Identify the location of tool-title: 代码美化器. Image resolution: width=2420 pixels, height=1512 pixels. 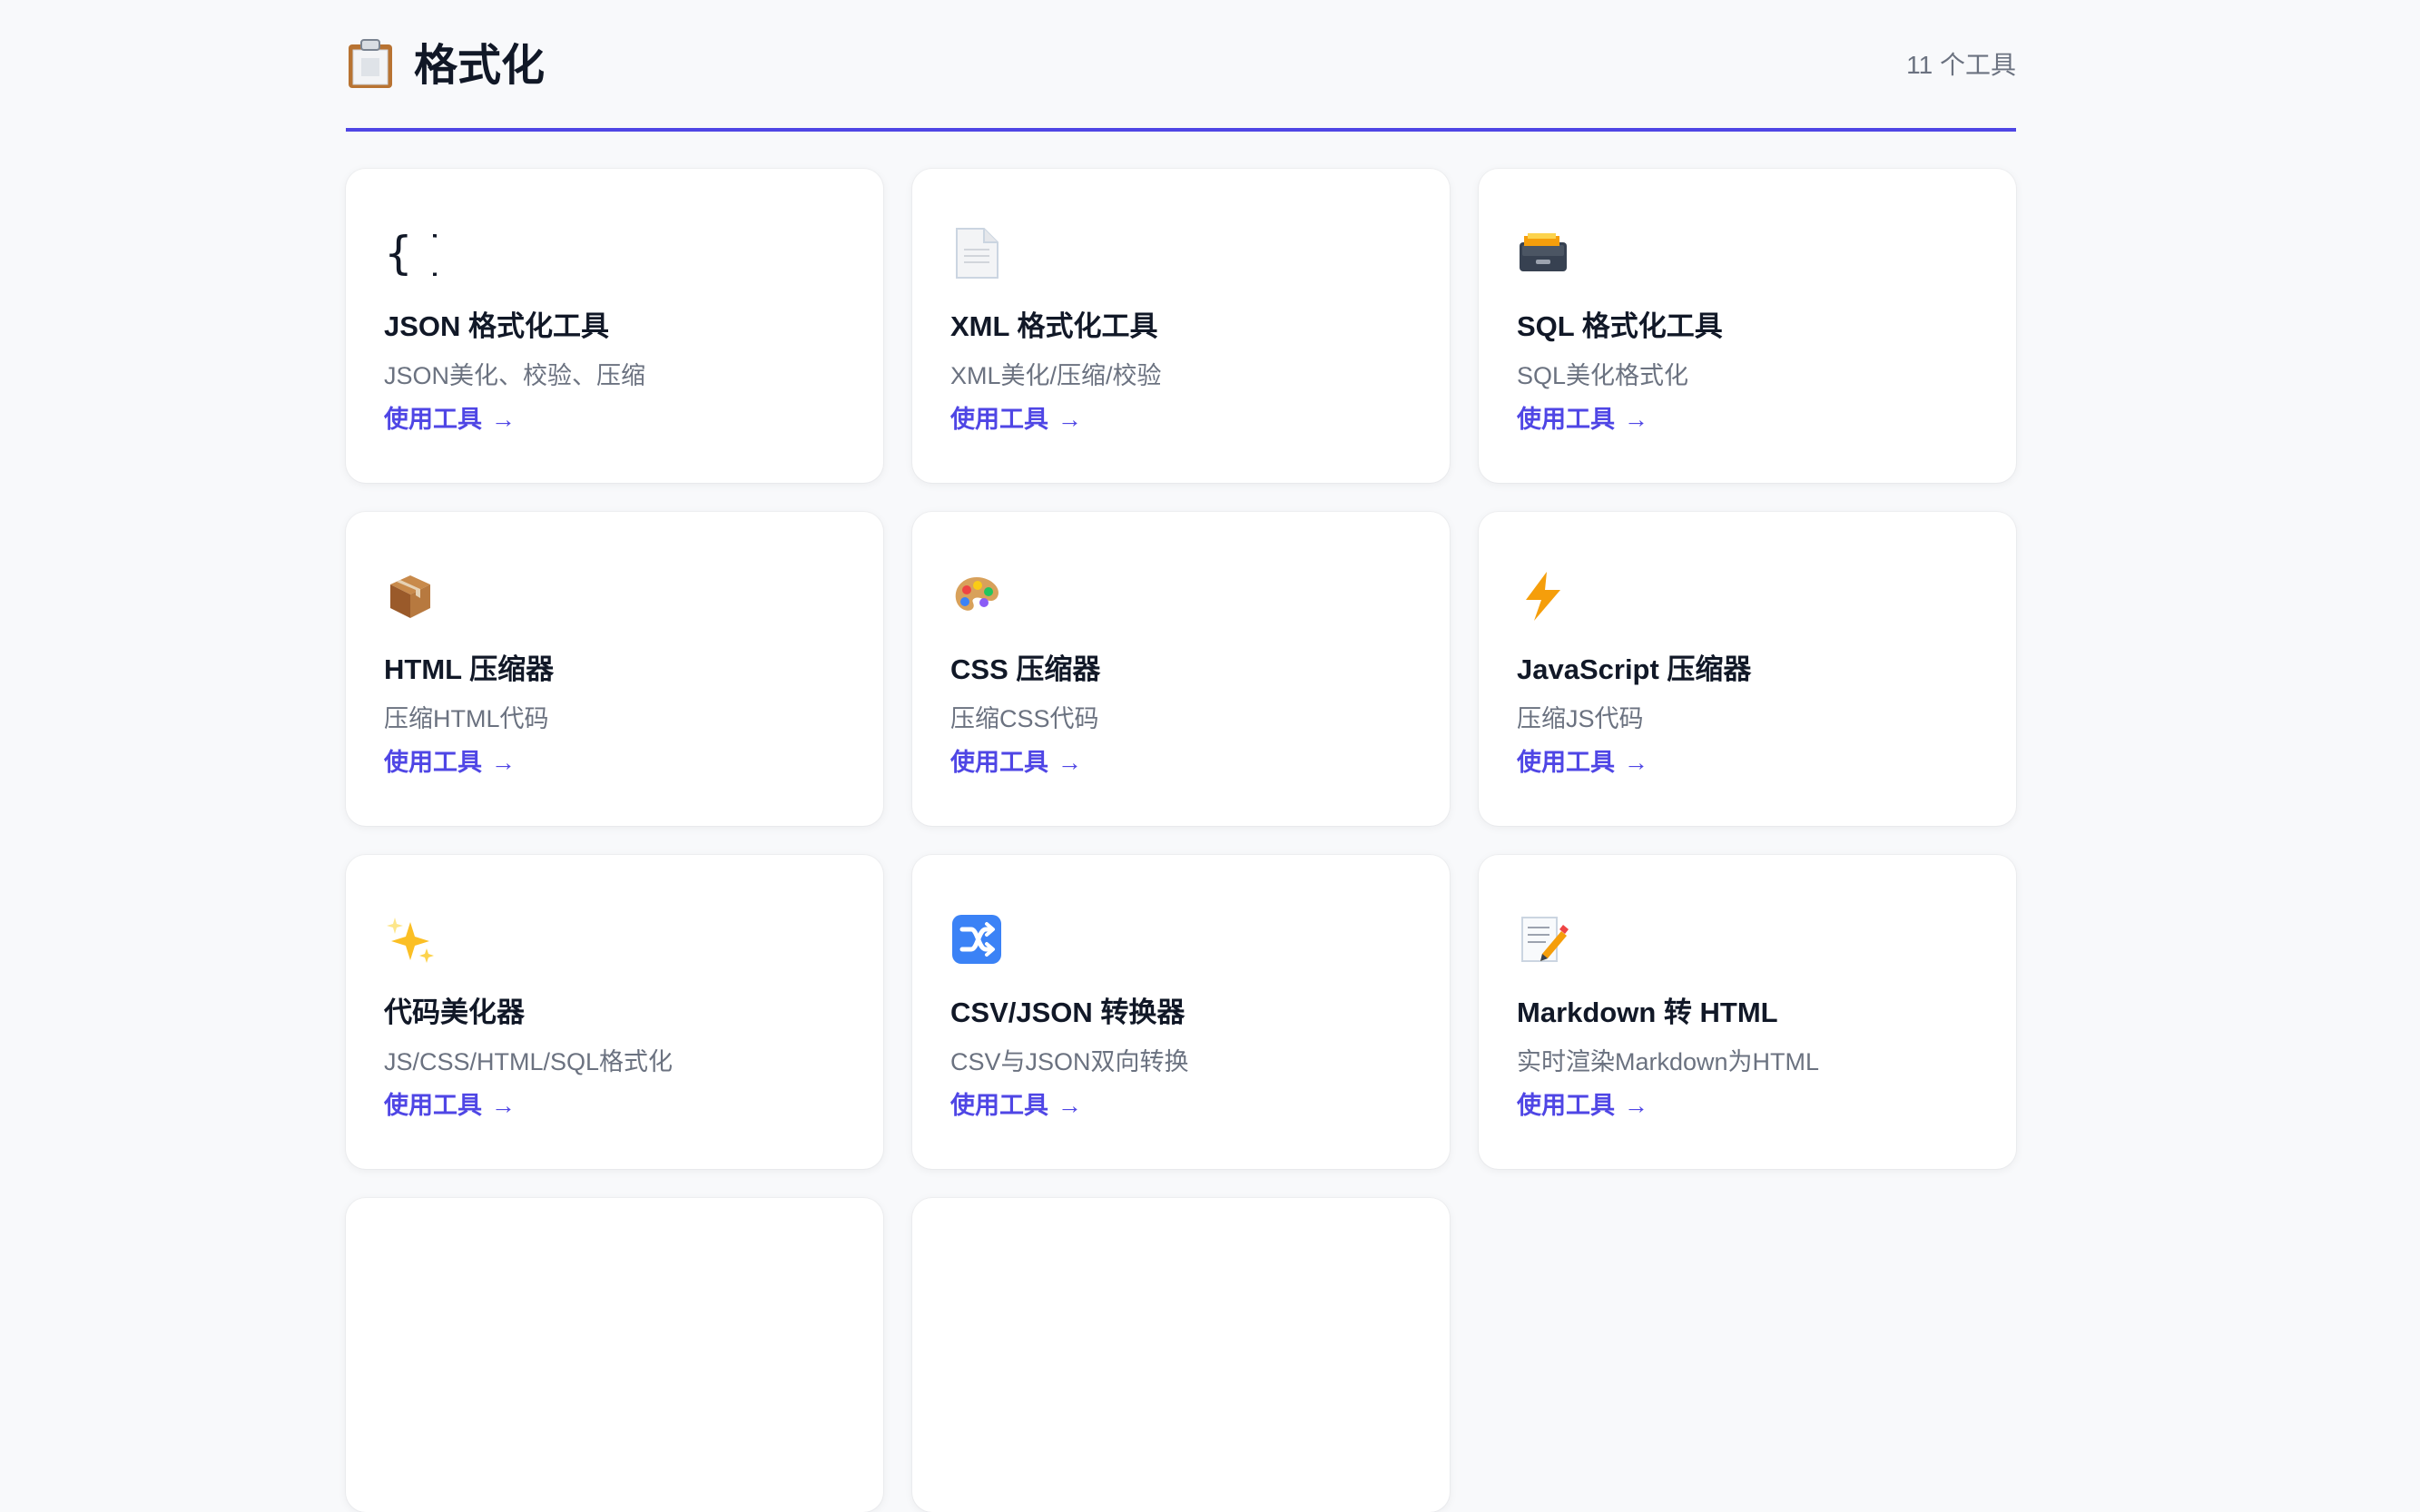
(455, 1012).